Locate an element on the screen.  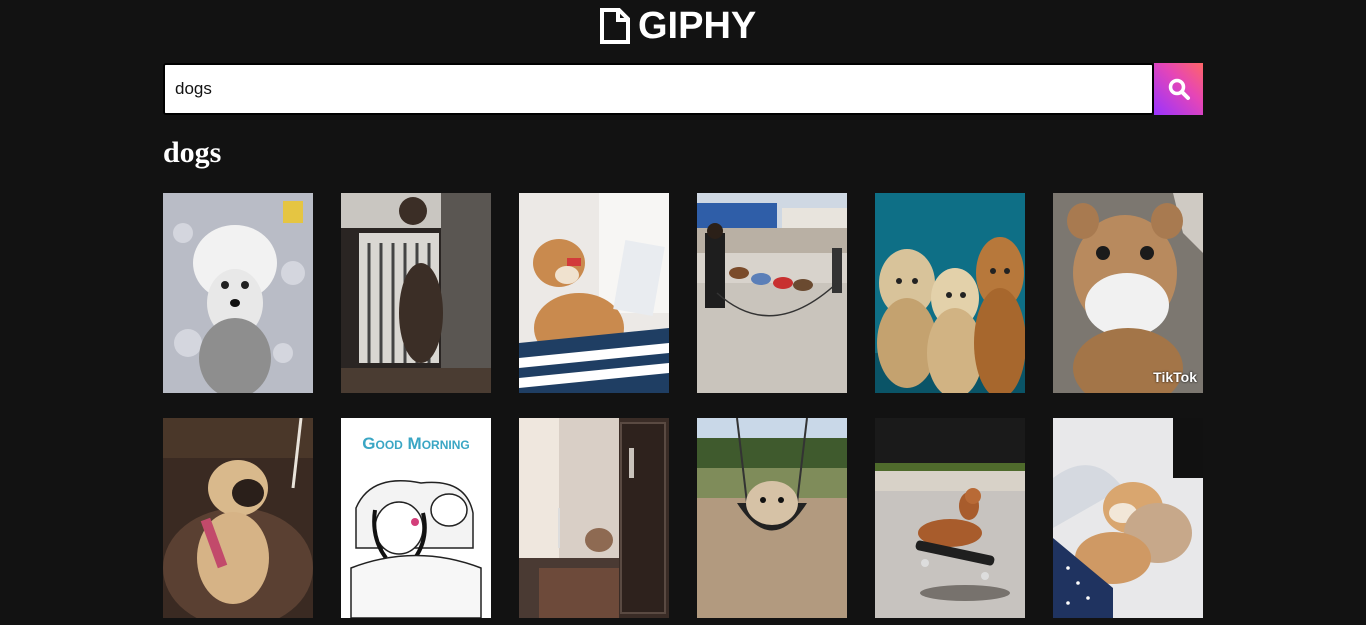
gif-tile: TikTok is located at coordinates (1128, 293).